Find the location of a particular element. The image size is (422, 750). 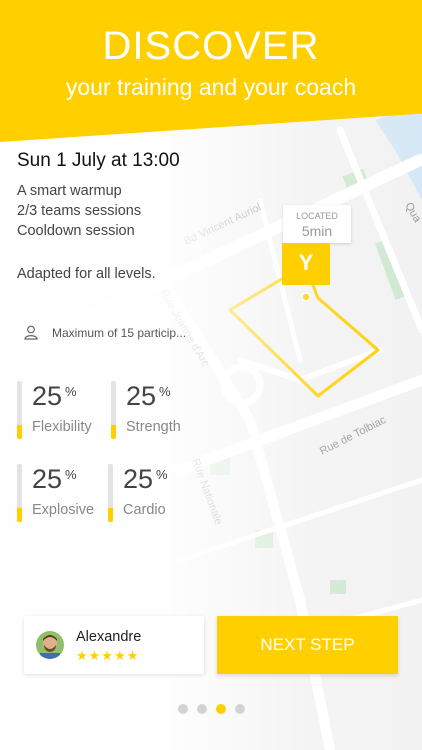

stat-explosive: 25 % Explosive is located at coordinates (67, 493).